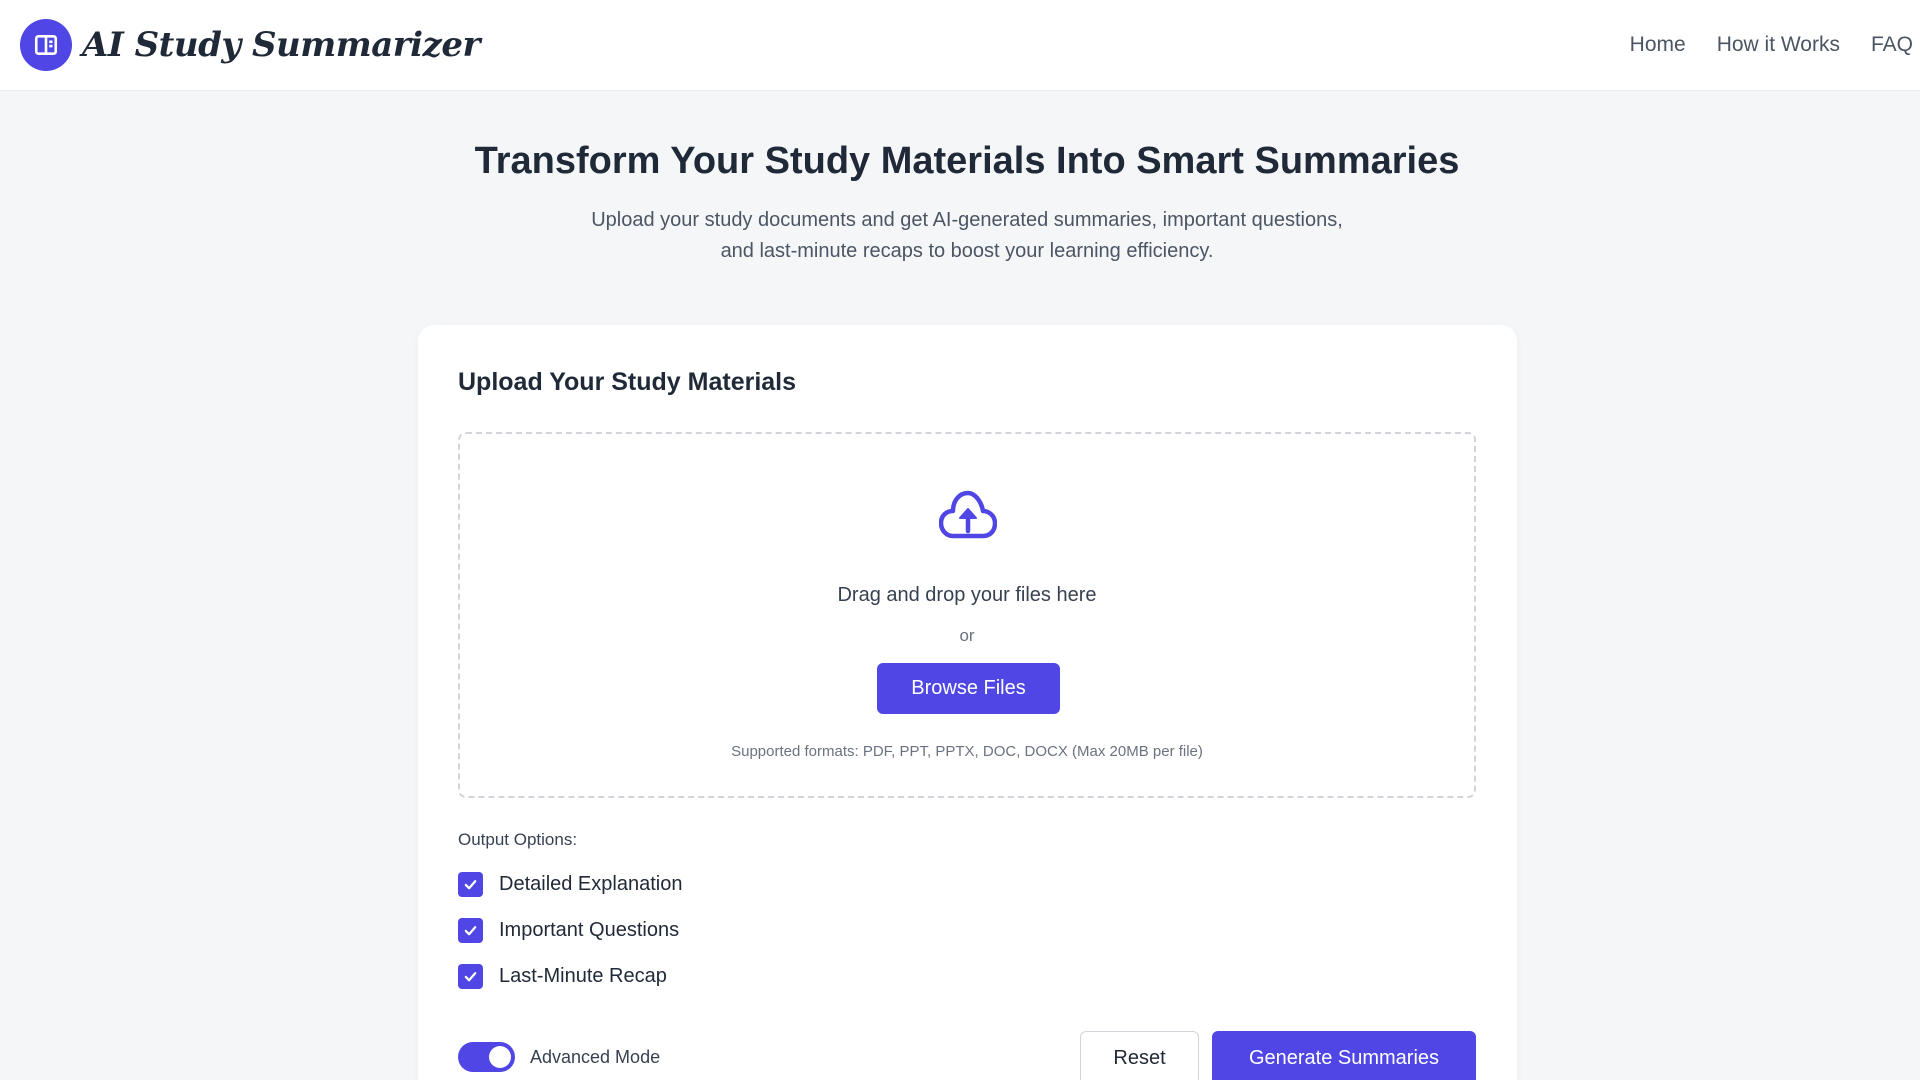 The image size is (1920, 1080). Describe the element at coordinates (281, 45) in the screenshot. I see `app-title: AI Study Summarizer` at that location.